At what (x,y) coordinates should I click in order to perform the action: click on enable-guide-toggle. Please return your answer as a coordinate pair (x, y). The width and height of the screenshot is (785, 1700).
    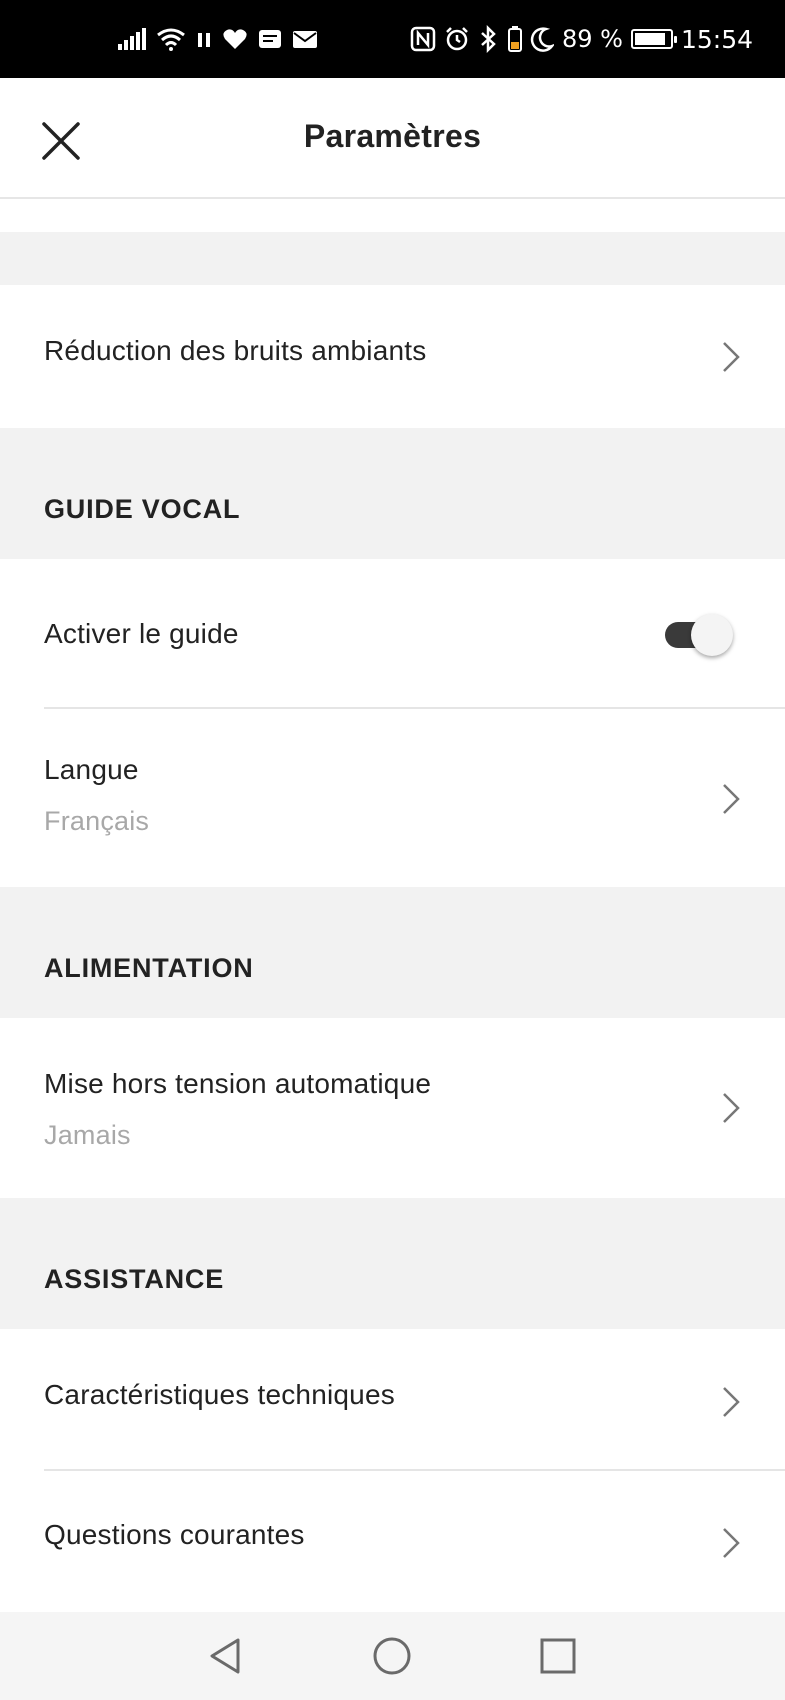
    Looking at the image, I should click on (698, 635).